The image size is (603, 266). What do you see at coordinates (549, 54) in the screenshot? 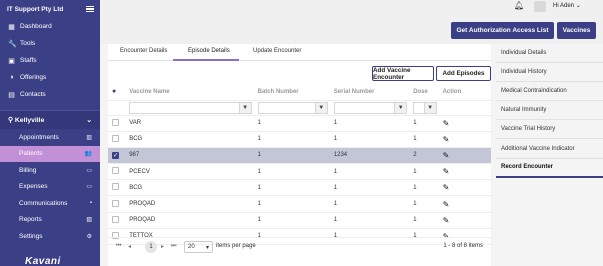
I see `right-menu-item-individual-details: Individual Details` at bounding box center [549, 54].